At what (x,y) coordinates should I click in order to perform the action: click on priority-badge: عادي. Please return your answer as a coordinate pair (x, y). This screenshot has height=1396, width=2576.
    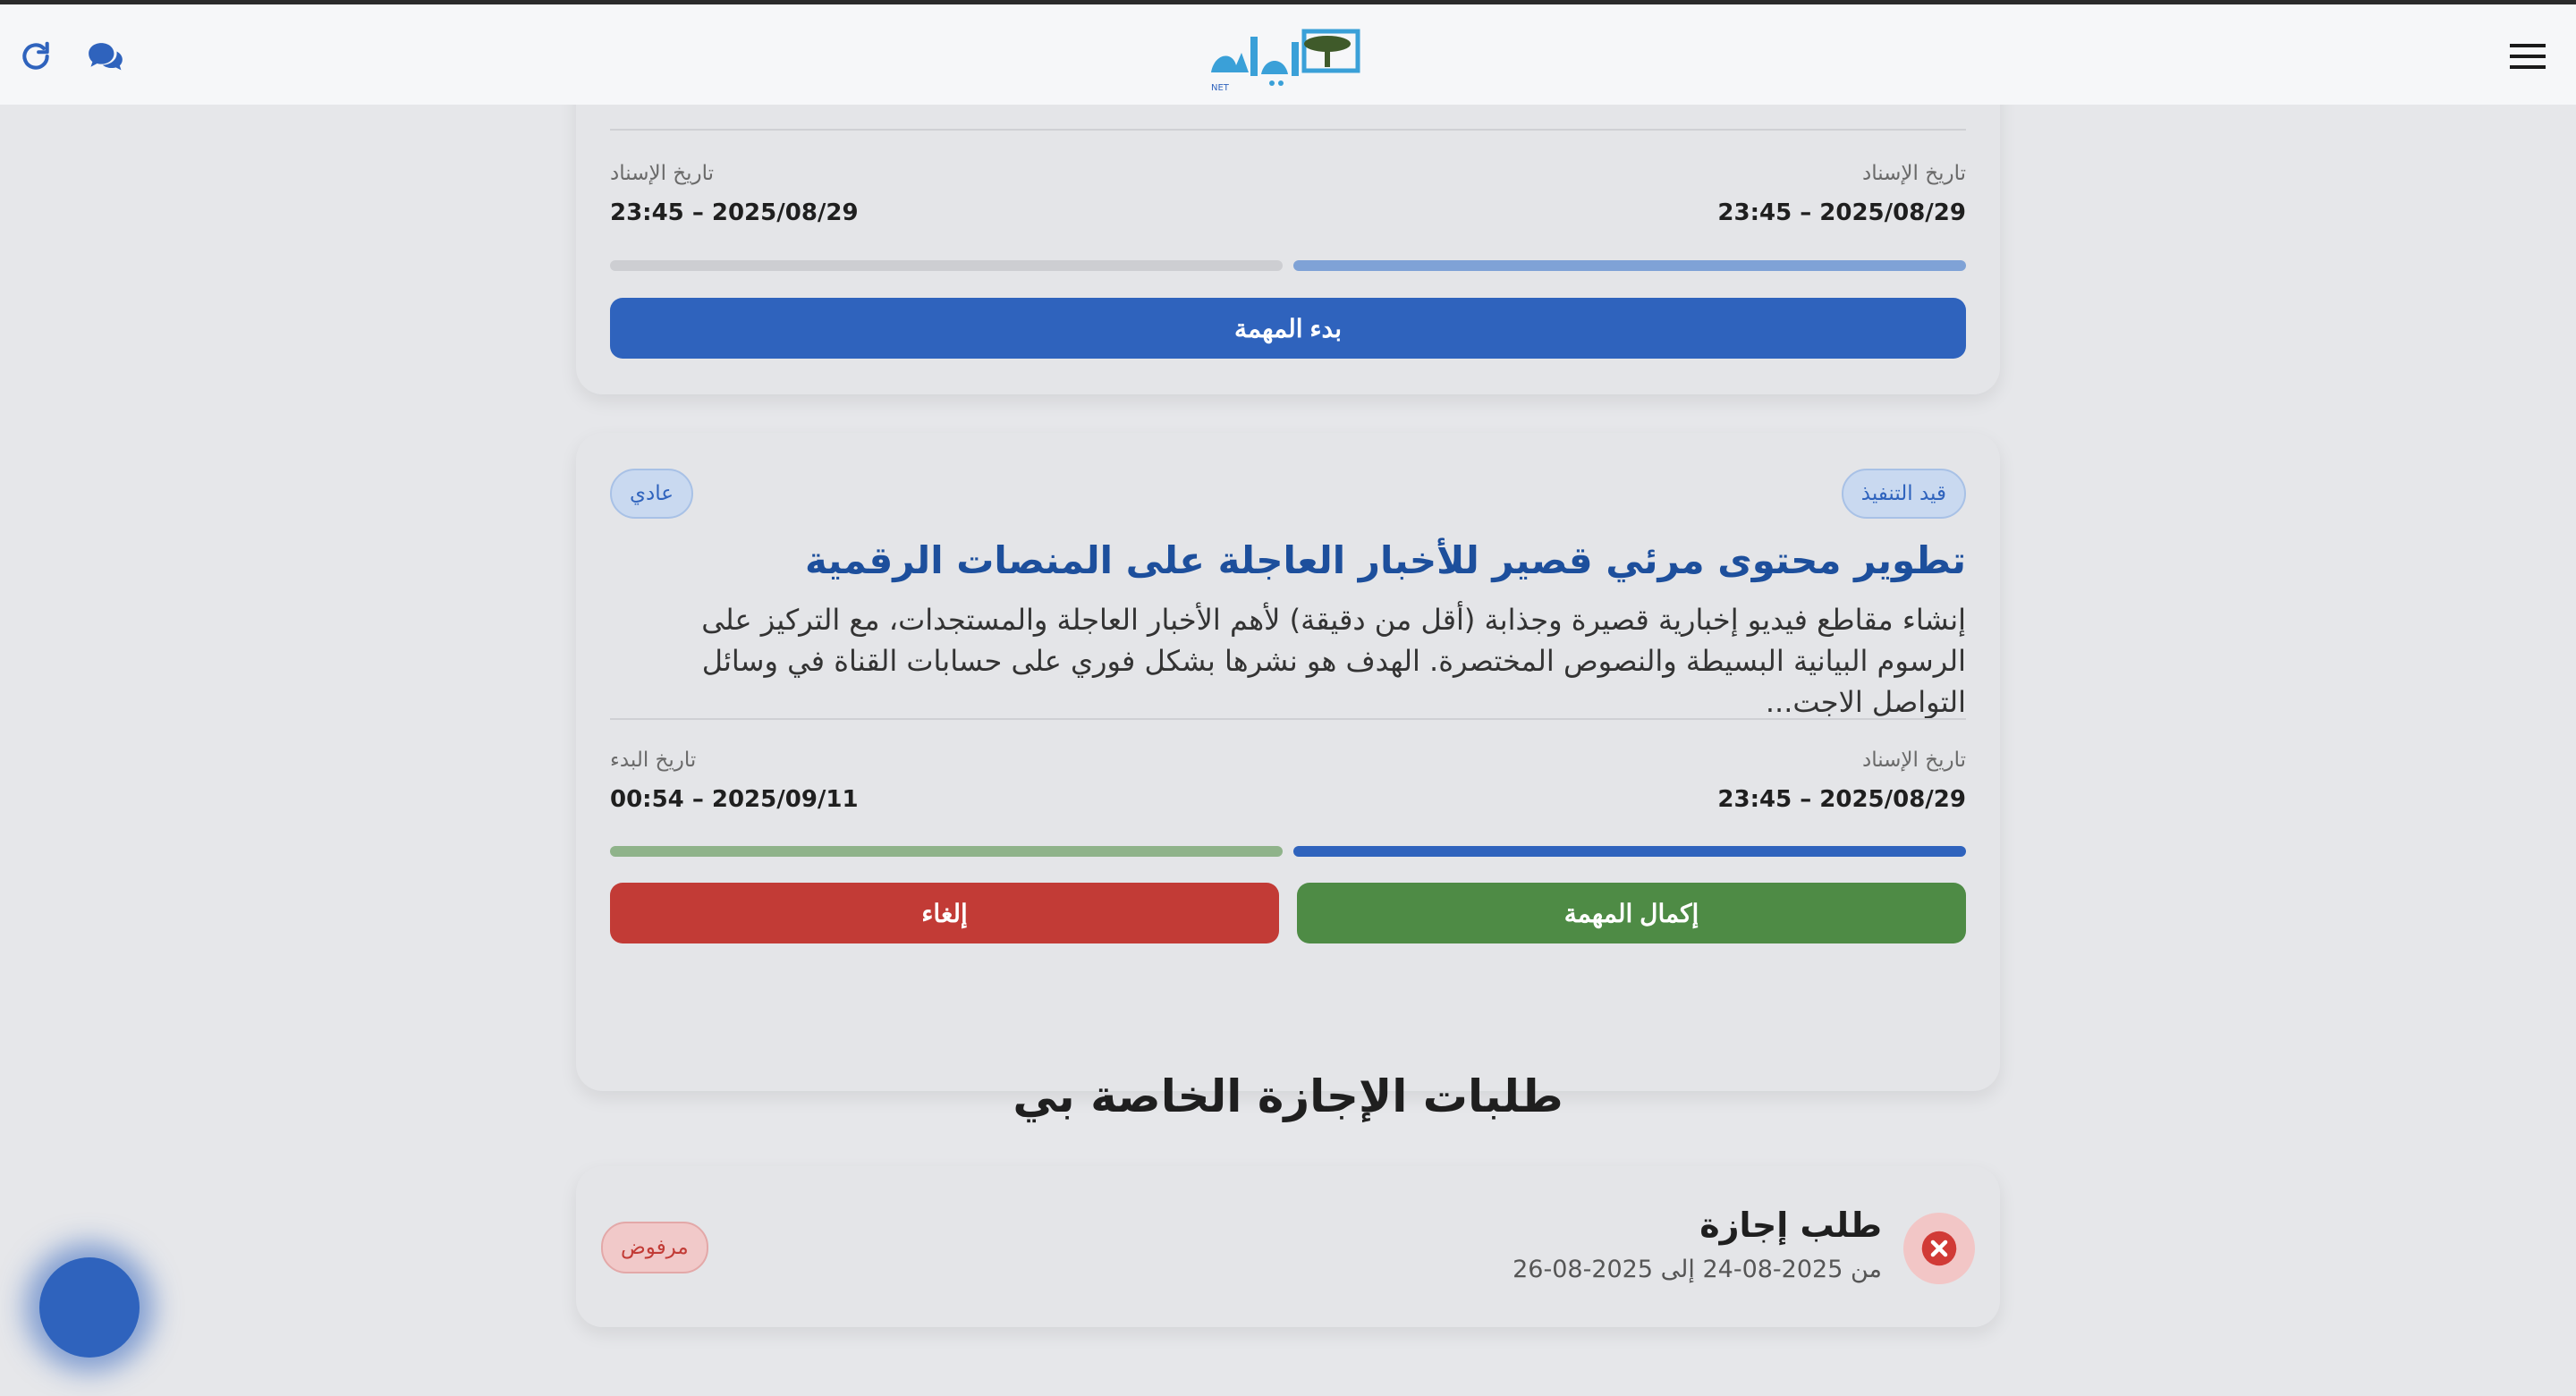
    Looking at the image, I should click on (651, 494).